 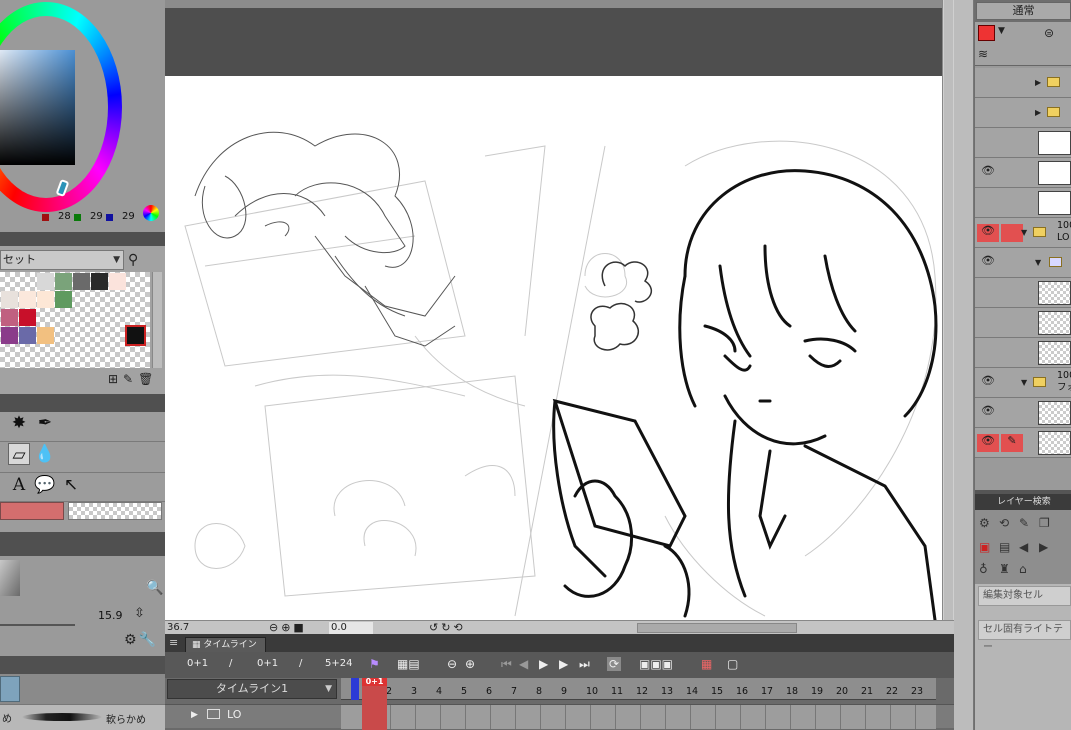 What do you see at coordinates (986, 33) in the screenshot?
I see `layer-color-swatch` at bounding box center [986, 33].